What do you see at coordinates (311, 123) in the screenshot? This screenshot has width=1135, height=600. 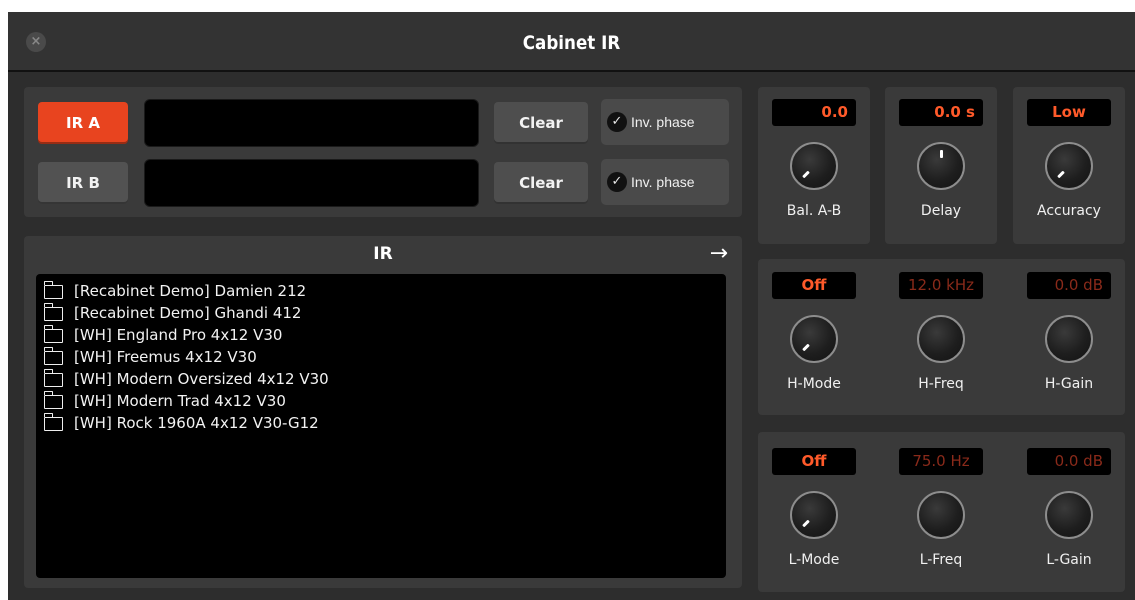 I see `ir-a-file-field` at bounding box center [311, 123].